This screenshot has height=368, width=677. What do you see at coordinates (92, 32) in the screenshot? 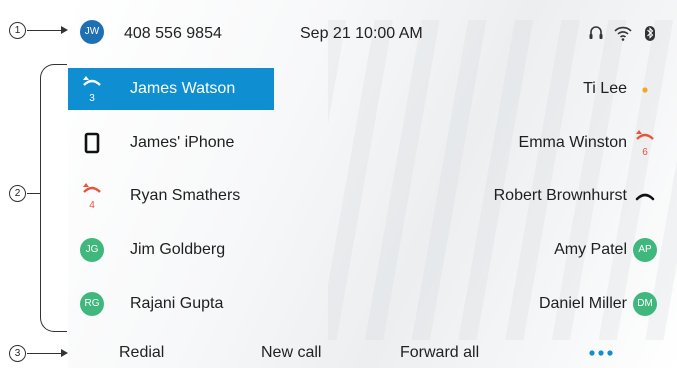
I see `user-avatar: JW` at bounding box center [92, 32].